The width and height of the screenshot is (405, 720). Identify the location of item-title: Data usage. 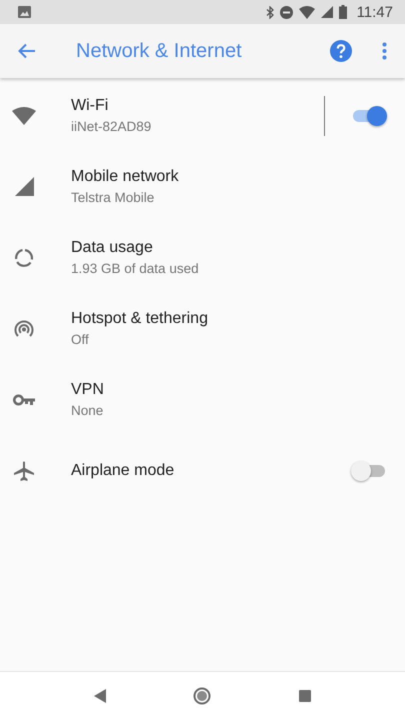
(112, 248).